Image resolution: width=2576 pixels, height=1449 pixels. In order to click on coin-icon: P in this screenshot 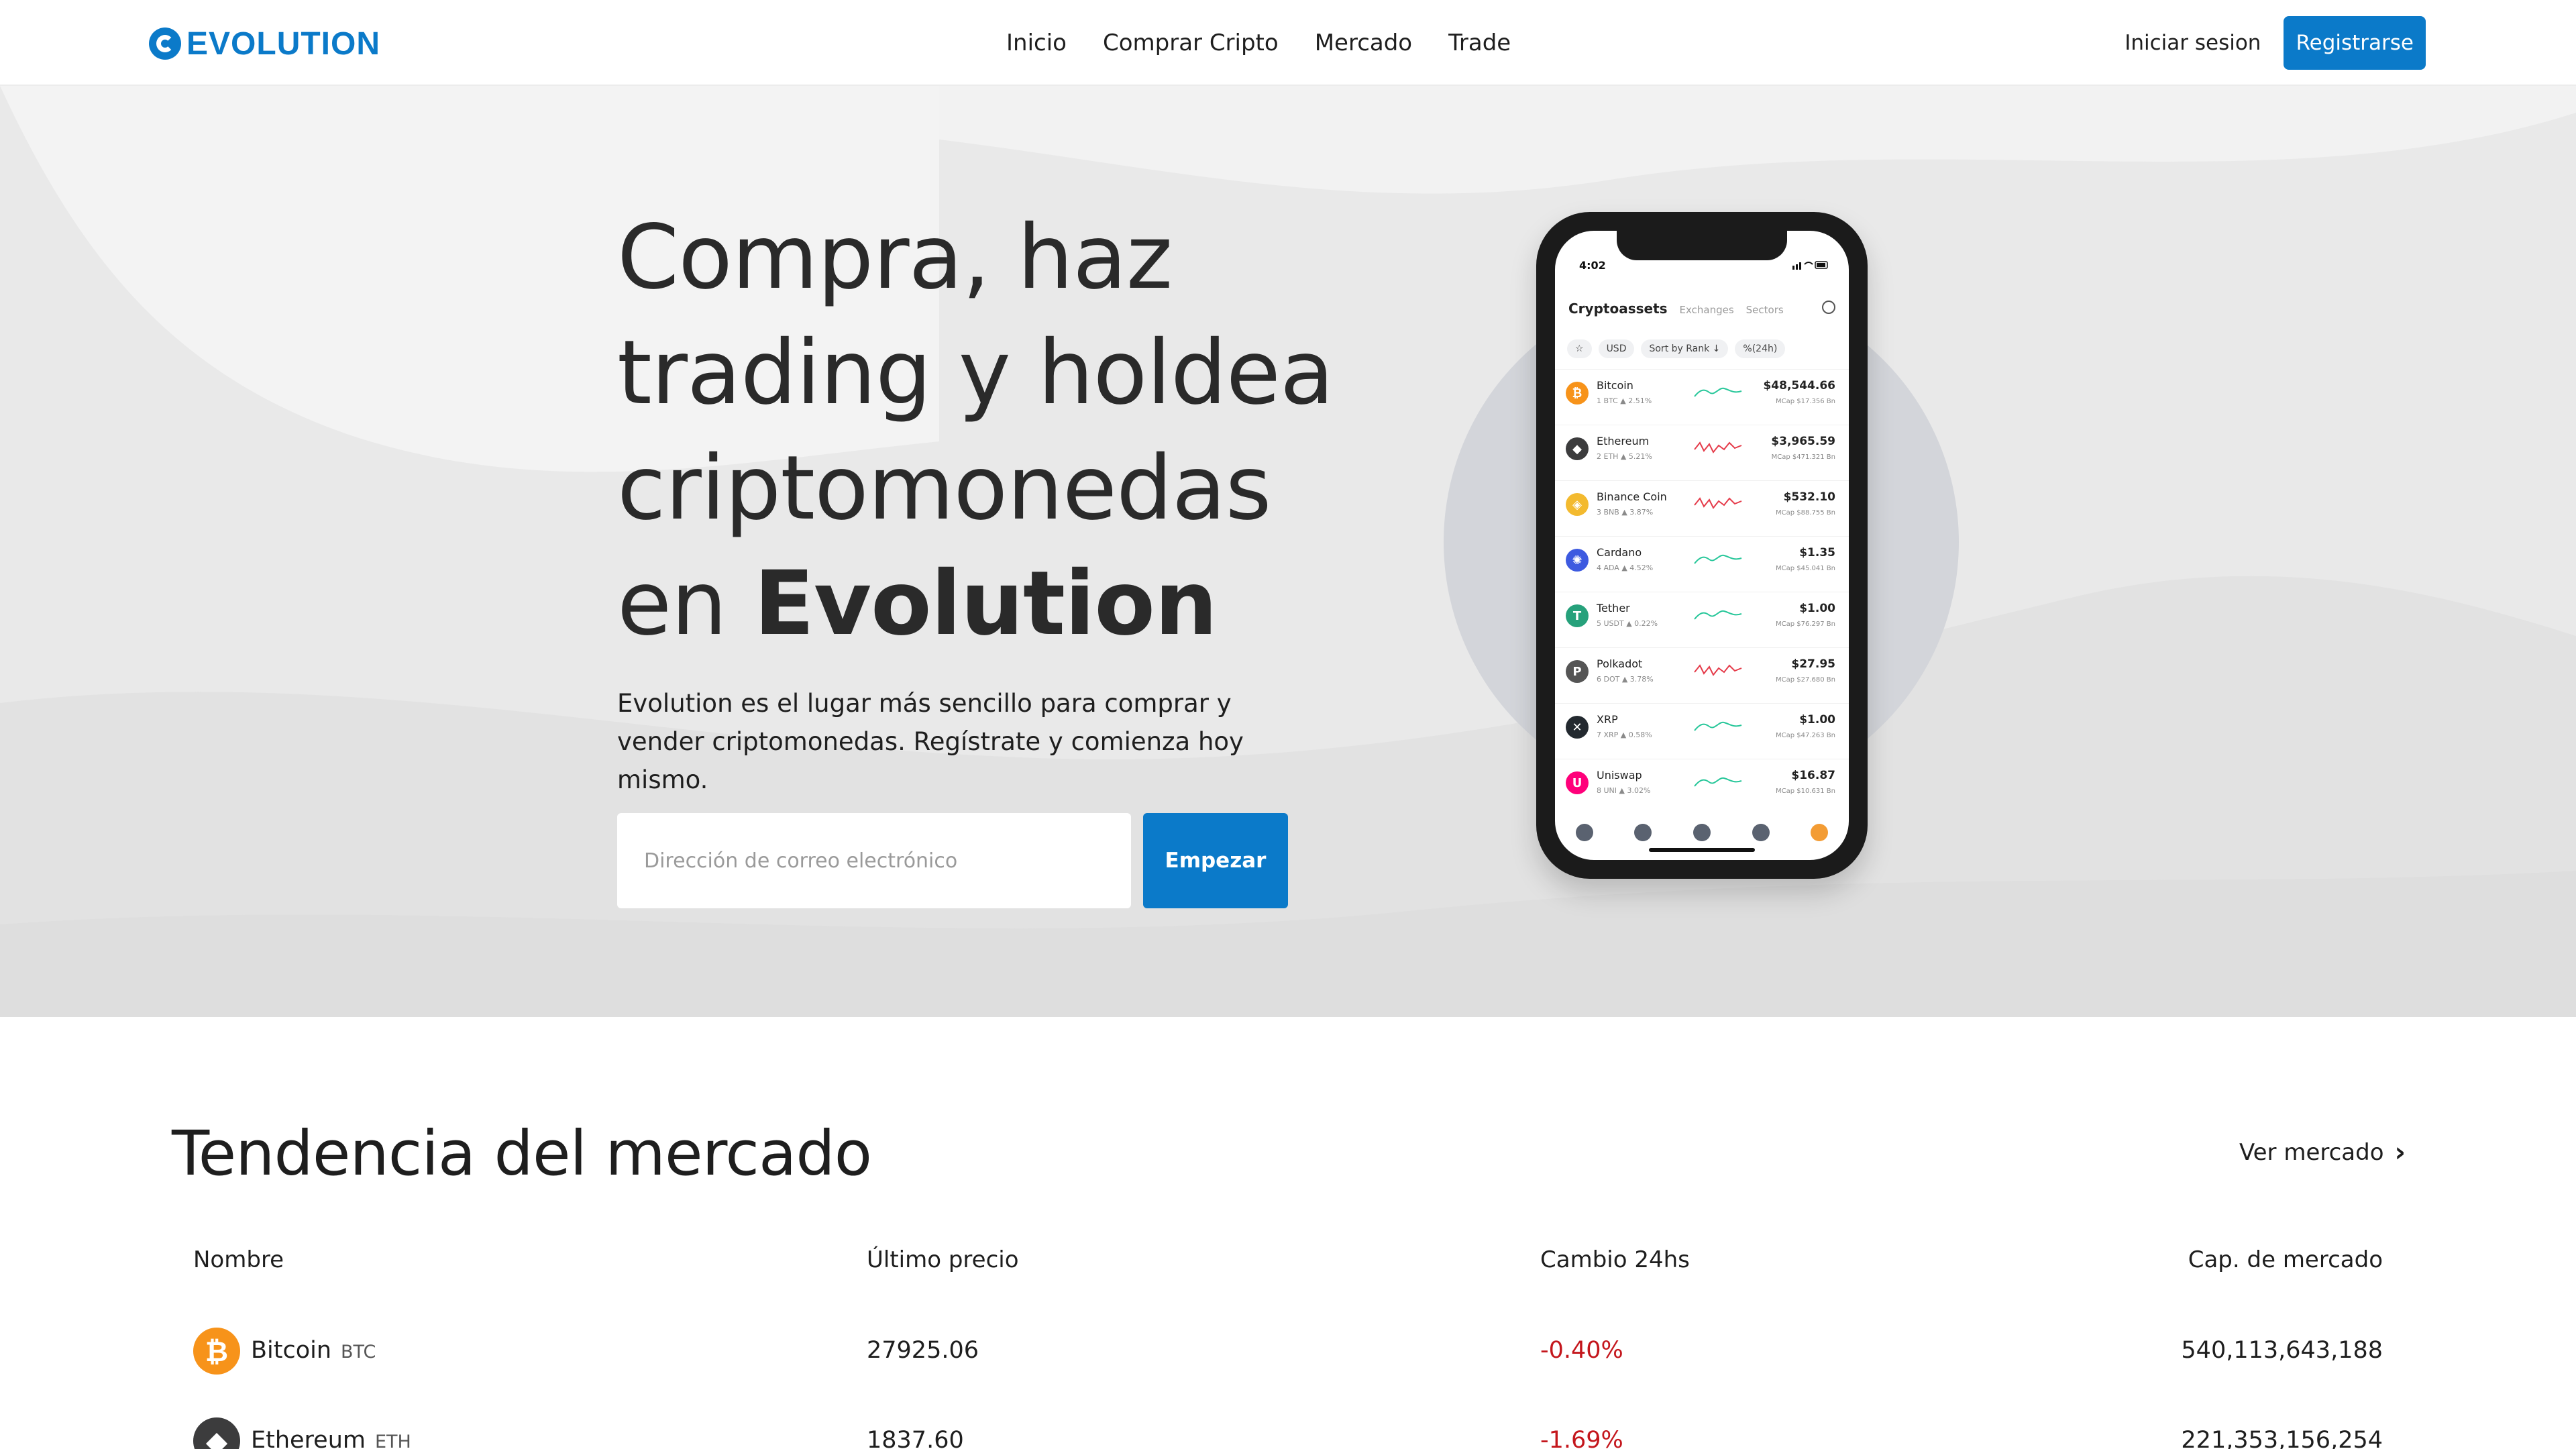, I will do `click(1577, 671)`.